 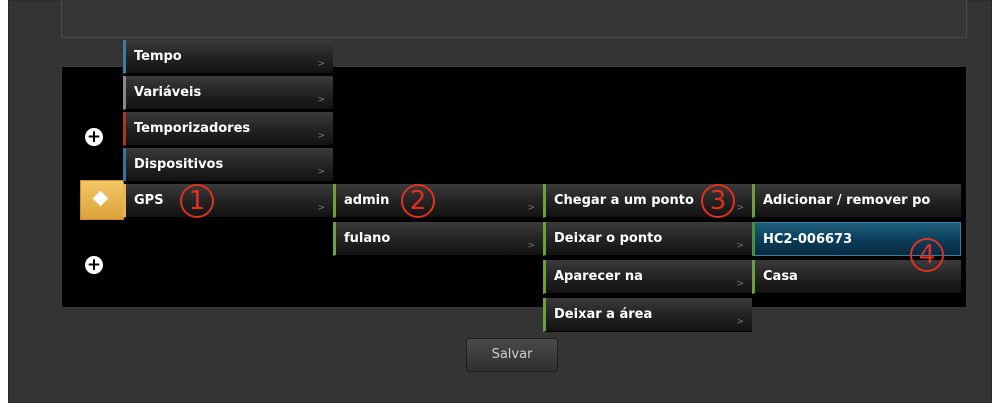 I want to click on menu-item-deixar-a-area: Deixar a área >, so click(x=647, y=315).